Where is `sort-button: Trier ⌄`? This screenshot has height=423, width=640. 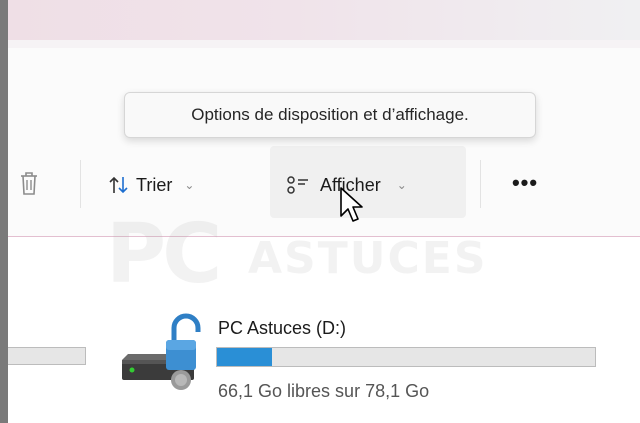 sort-button: Trier ⌄ is located at coordinates (151, 185).